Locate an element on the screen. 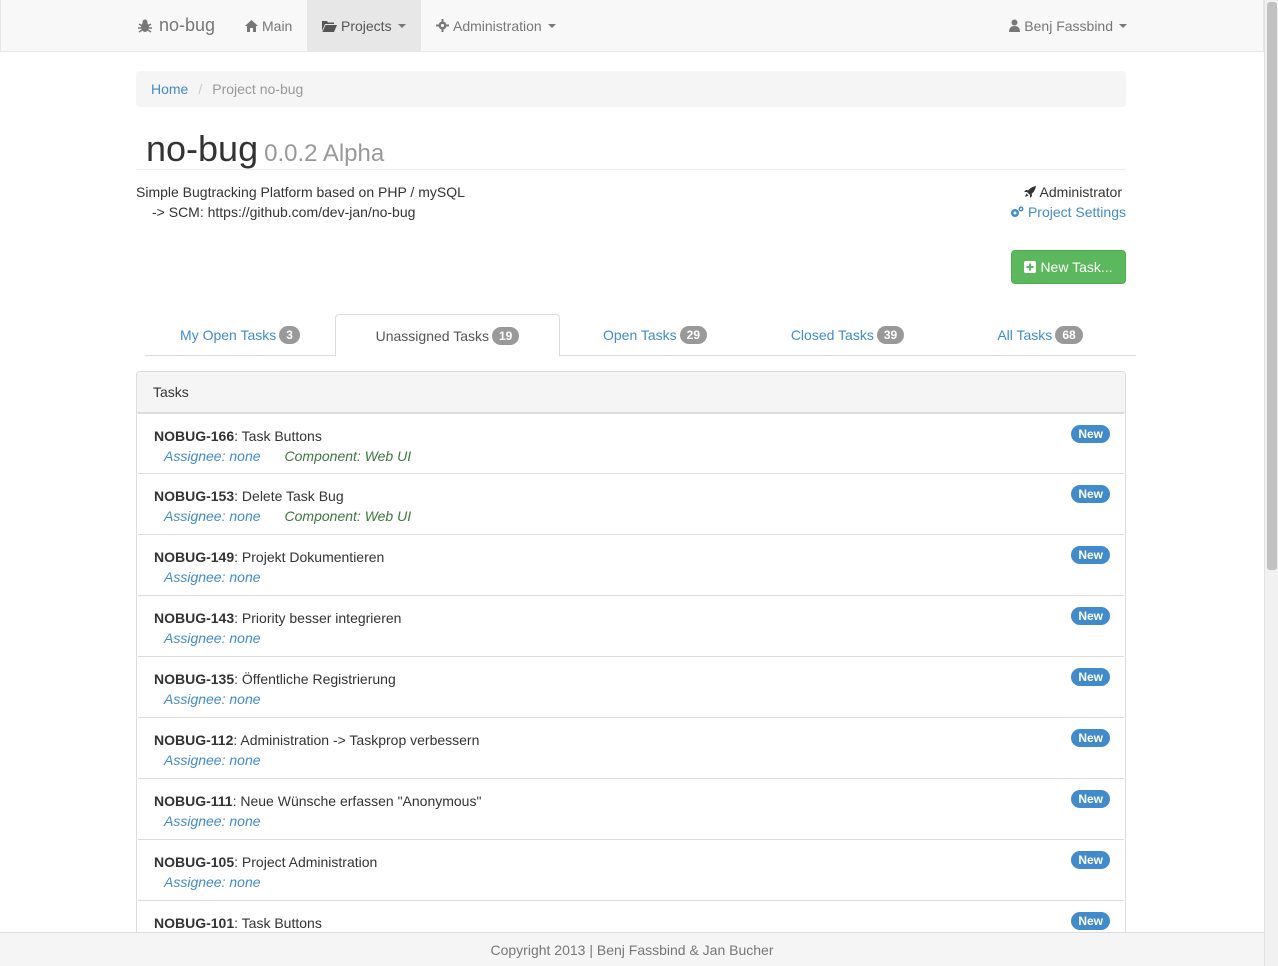 The width and height of the screenshot is (1278, 966). page-header: no-bug 0.0.2 Alpha is located at coordinates (631, 148).